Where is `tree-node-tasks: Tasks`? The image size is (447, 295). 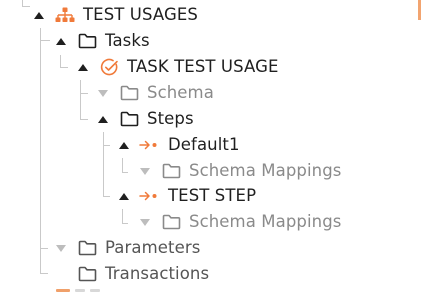 tree-node-tasks: Tasks is located at coordinates (101, 41).